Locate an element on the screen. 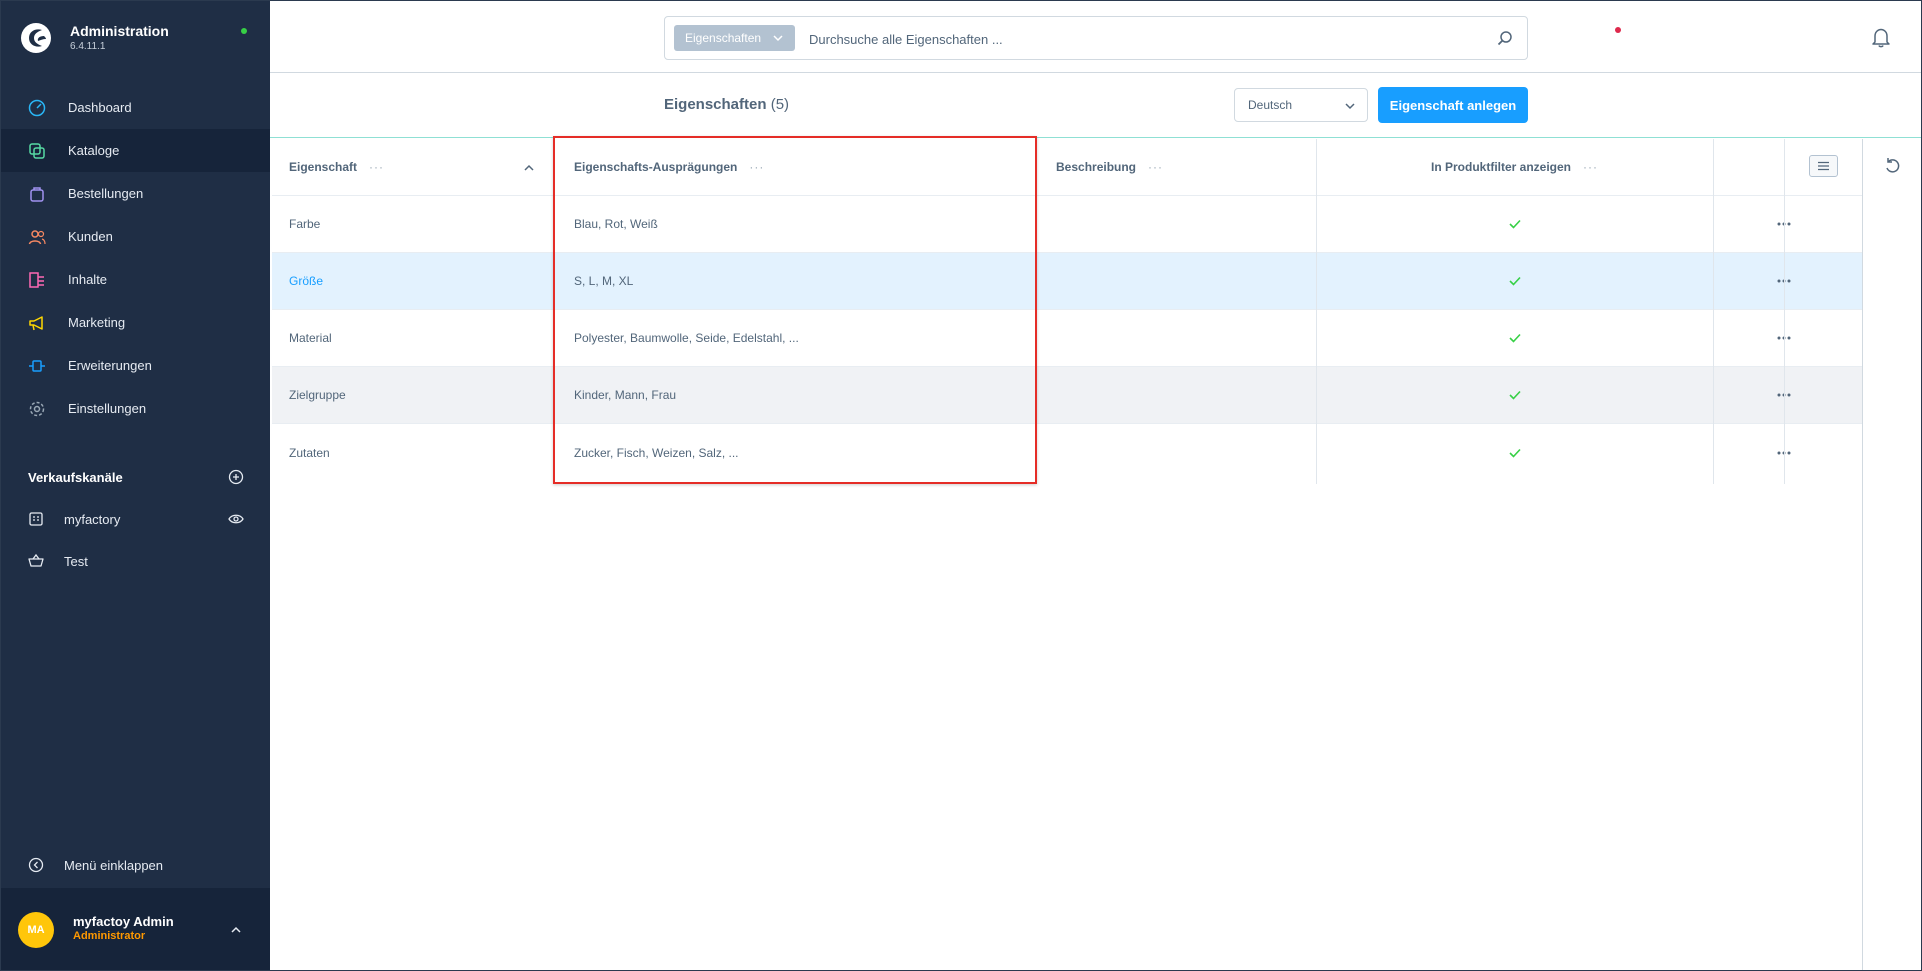 This screenshot has width=1922, height=971. nav-label: Kataloge is located at coordinates (94, 150).